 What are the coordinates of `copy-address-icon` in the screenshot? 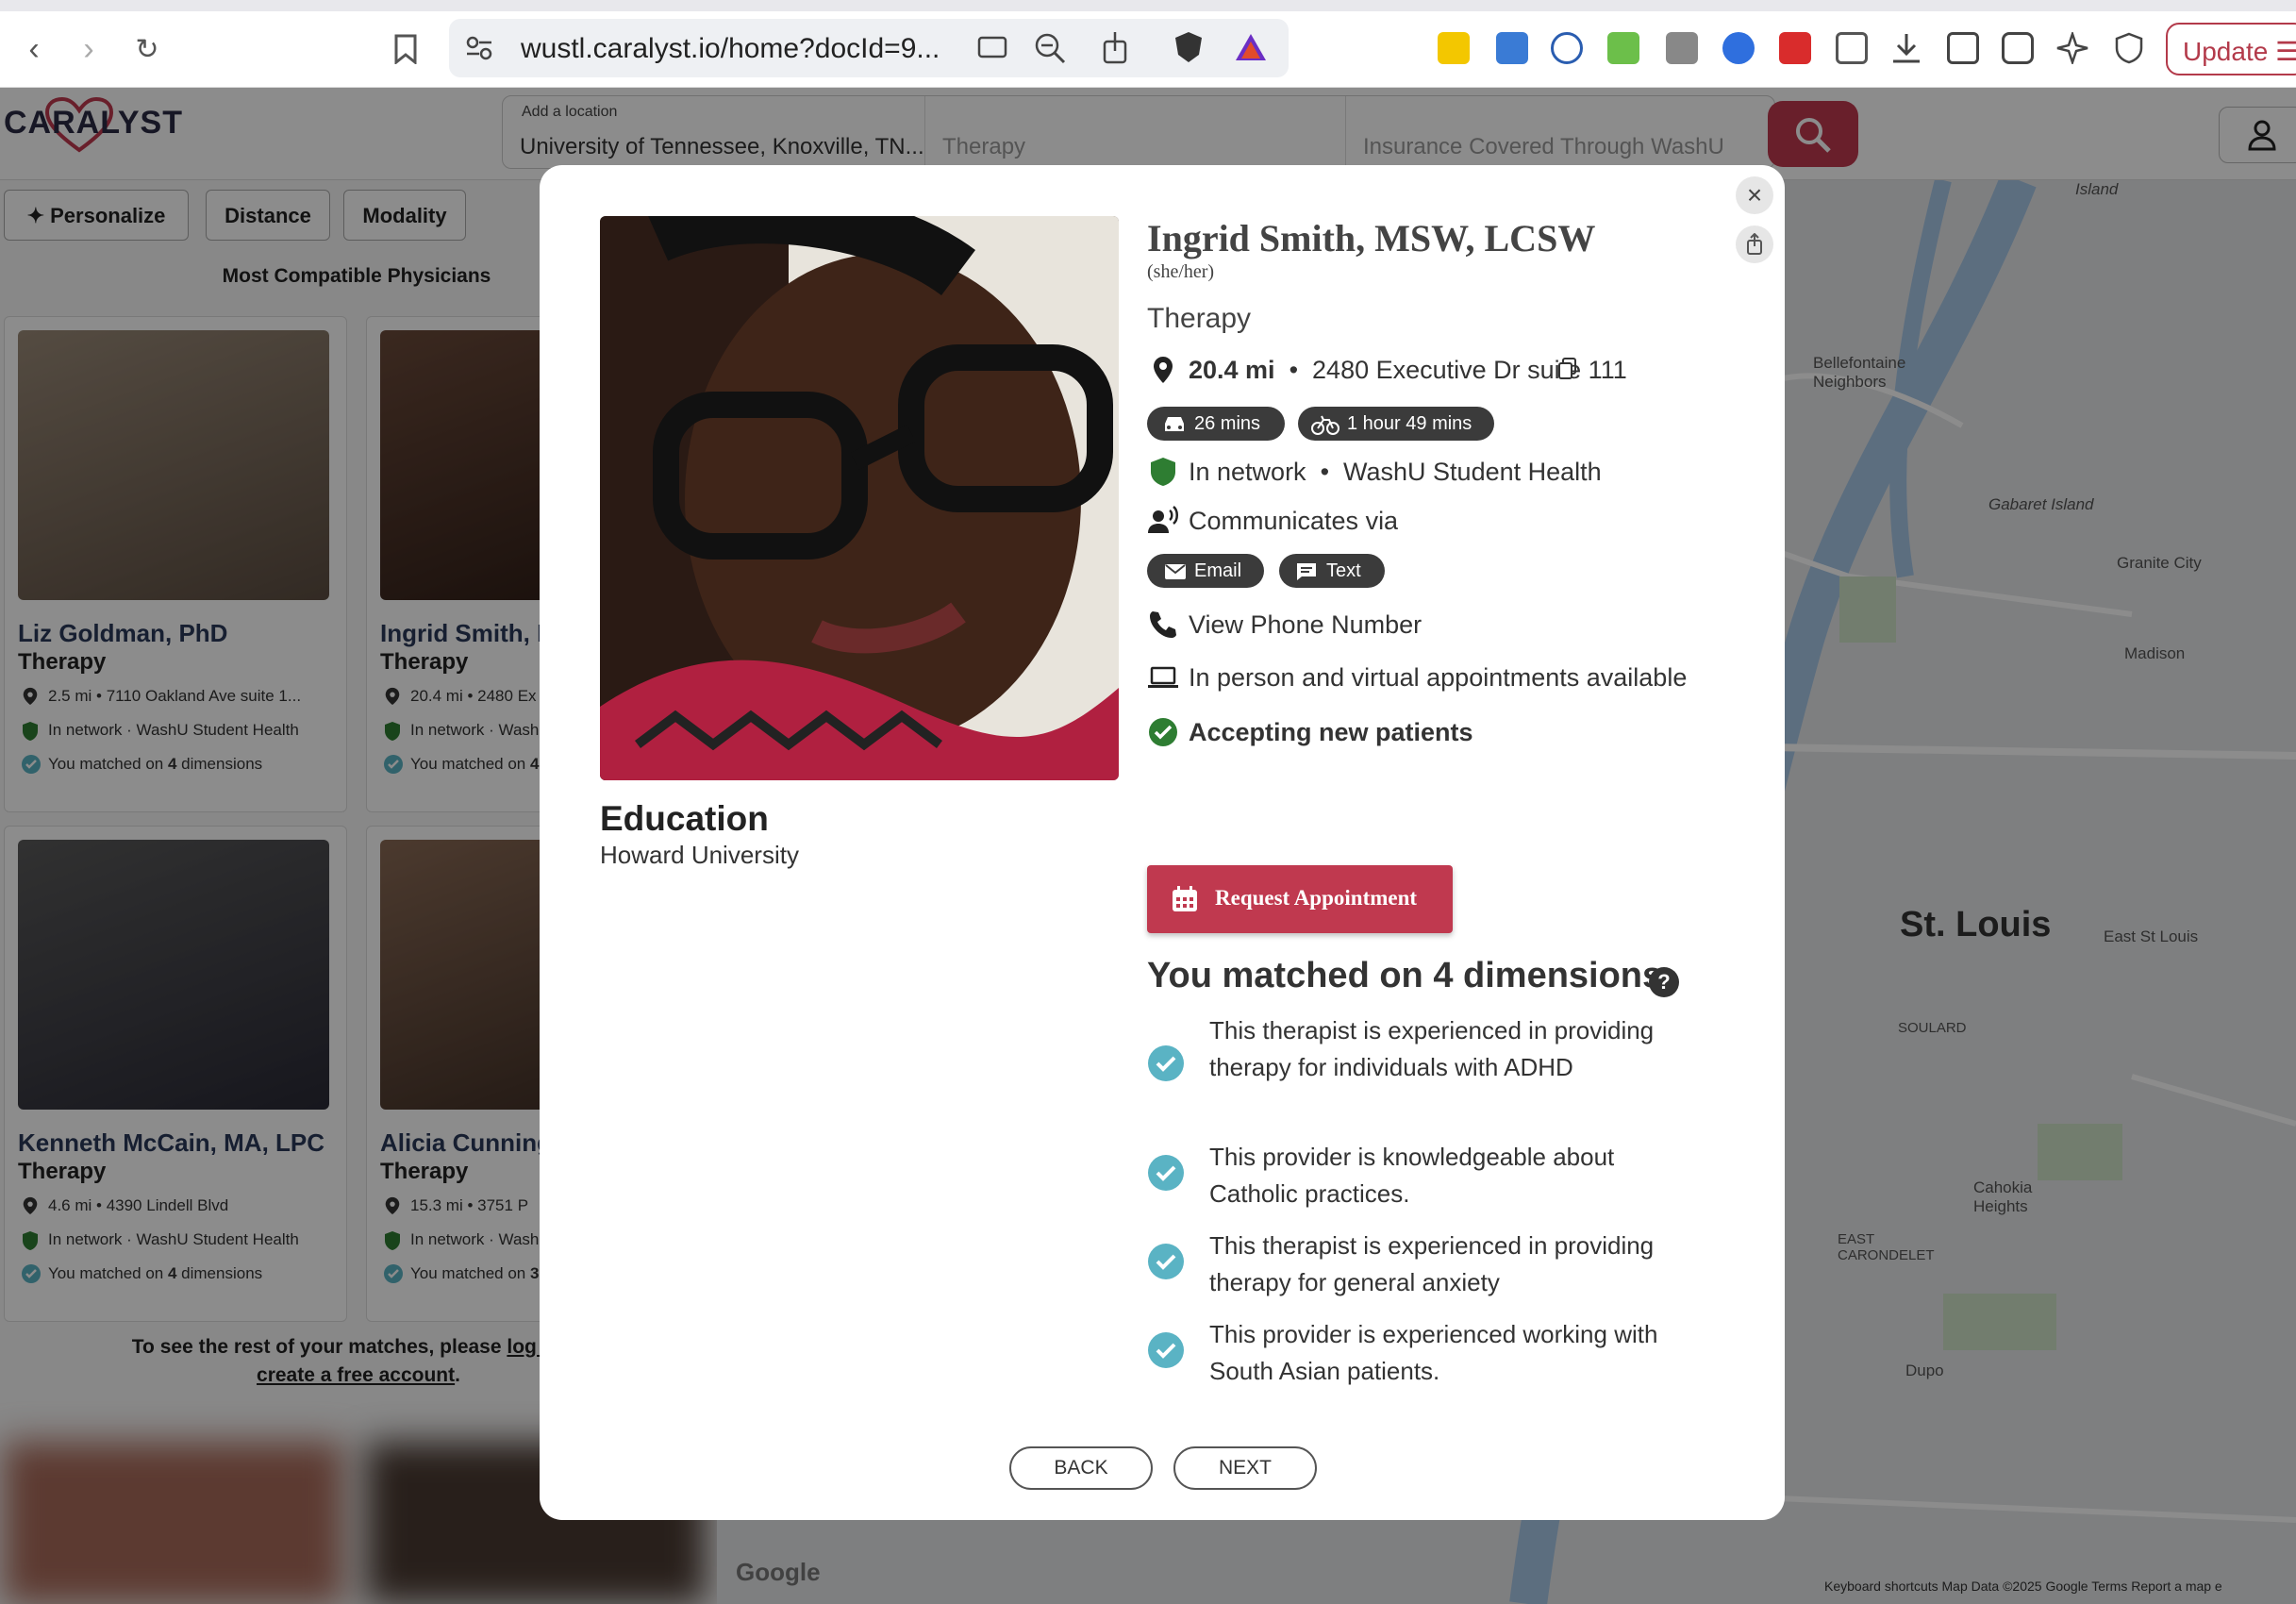 It's located at (1567, 369).